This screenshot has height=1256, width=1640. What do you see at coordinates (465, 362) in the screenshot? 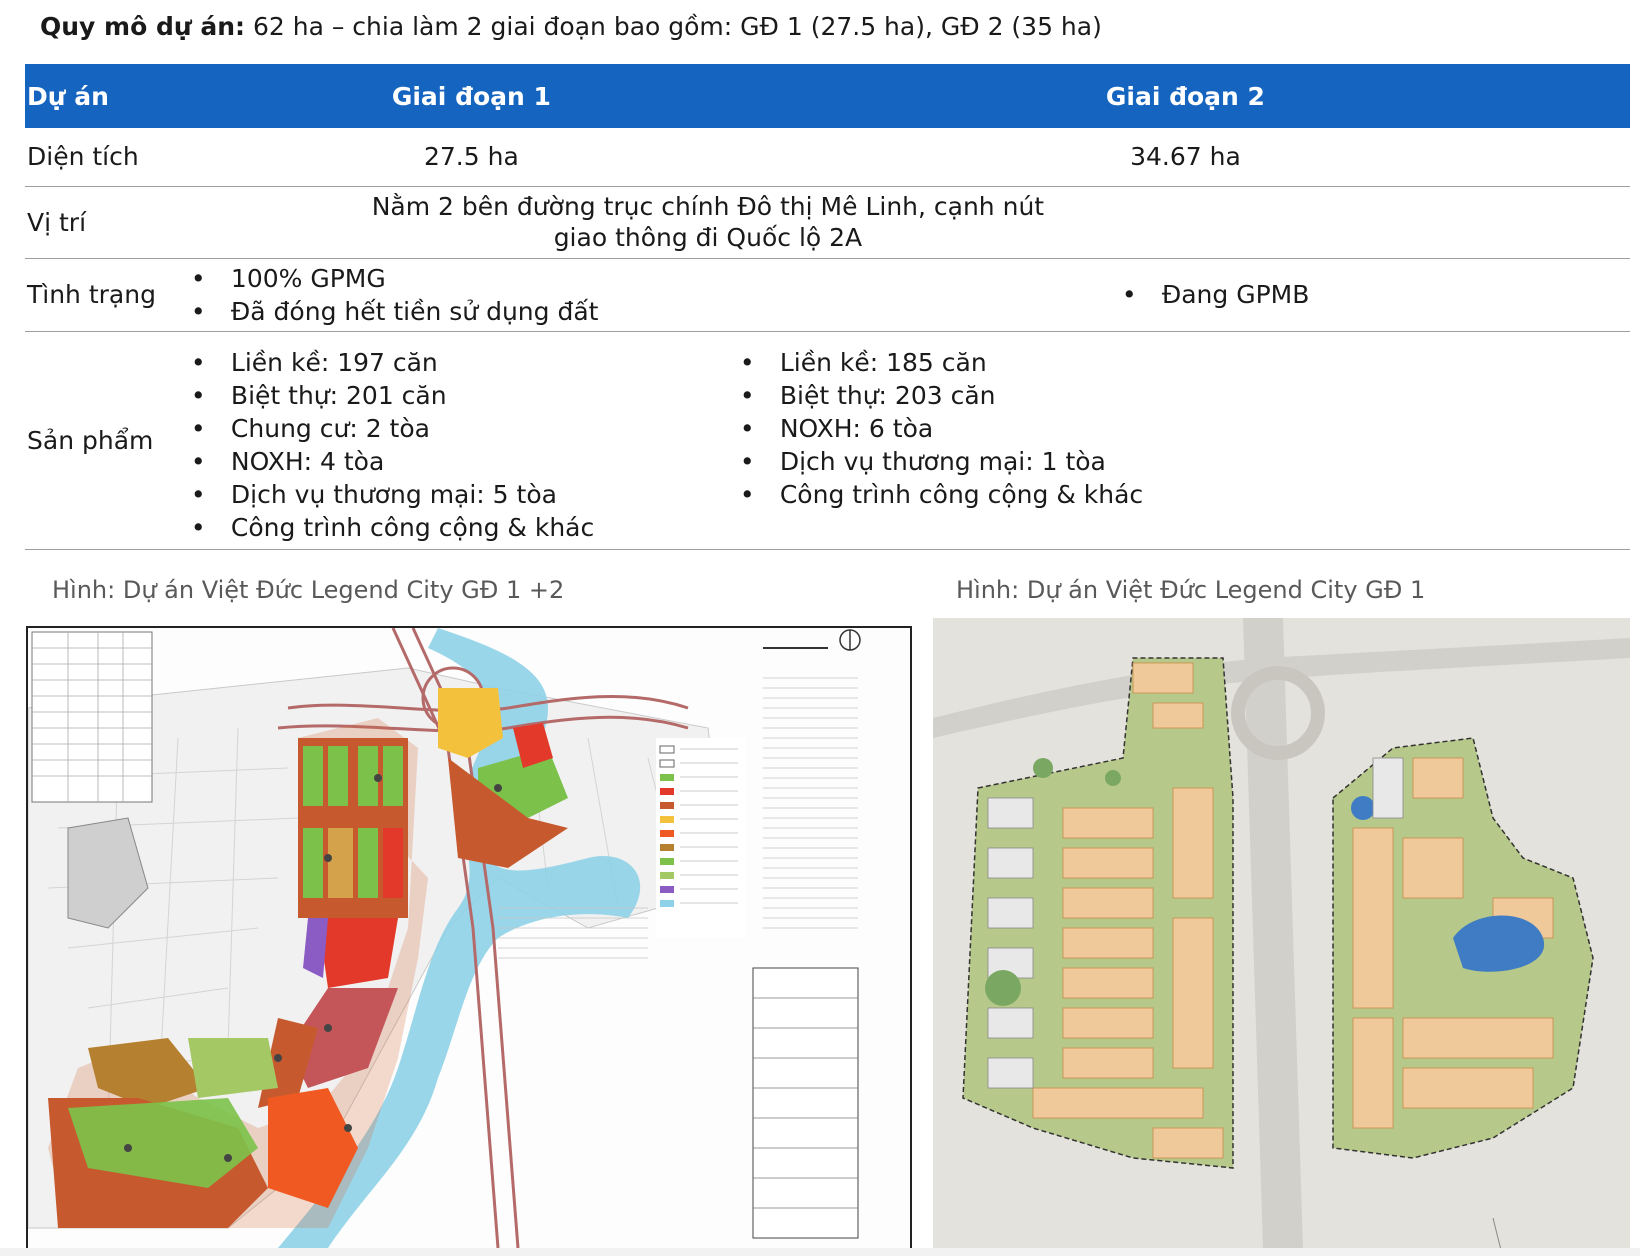
I see `list-item: Liền kề: 197 căn` at bounding box center [465, 362].